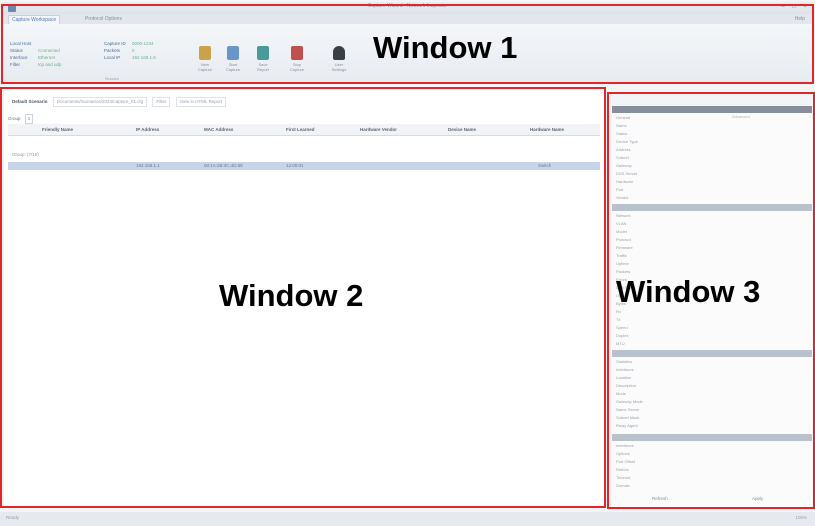  Describe the element at coordinates (445, 47) in the screenshot. I see `window-1-label: Window 1` at that location.